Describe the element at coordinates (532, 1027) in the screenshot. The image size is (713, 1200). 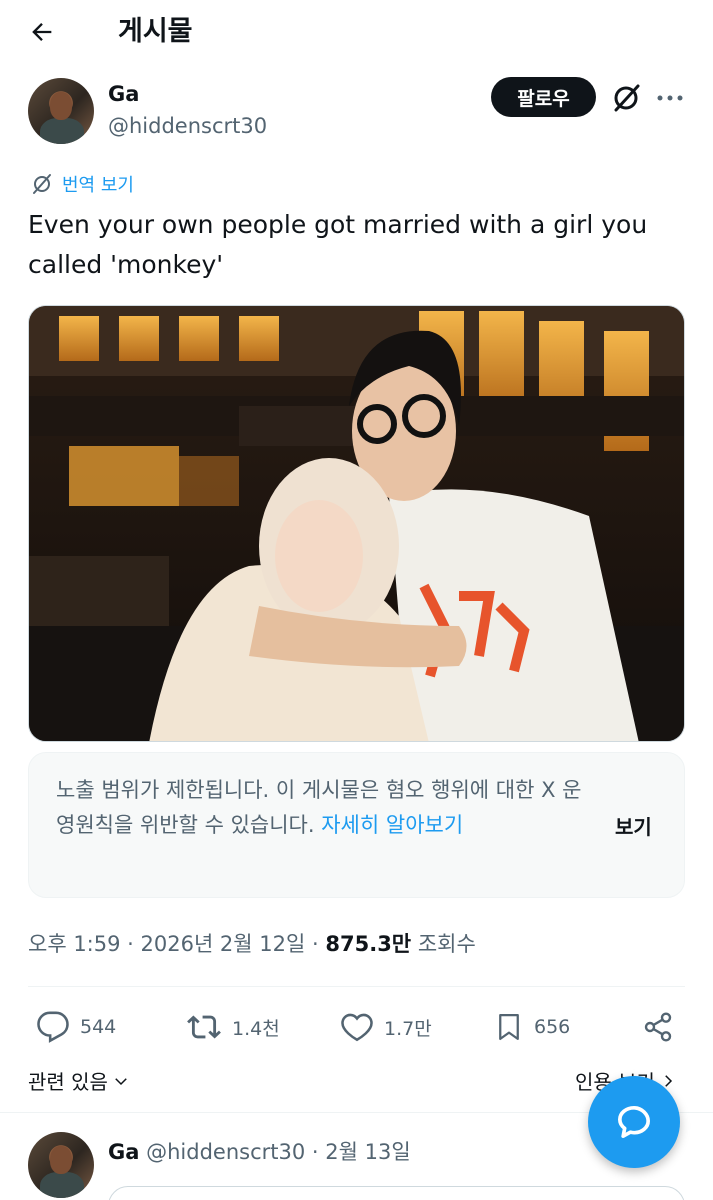
I see `bookmark-button: 656` at that location.